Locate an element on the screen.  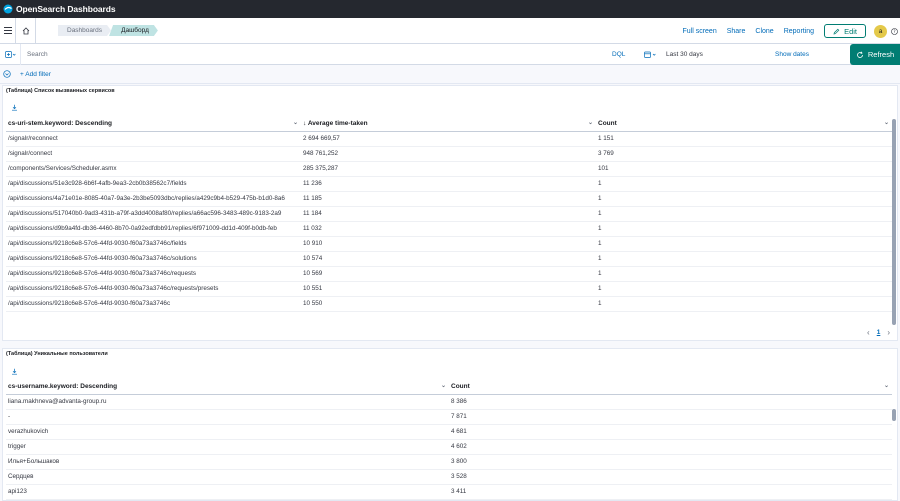
table-cell: /signalr/reconnect is located at coordinates (153, 139).